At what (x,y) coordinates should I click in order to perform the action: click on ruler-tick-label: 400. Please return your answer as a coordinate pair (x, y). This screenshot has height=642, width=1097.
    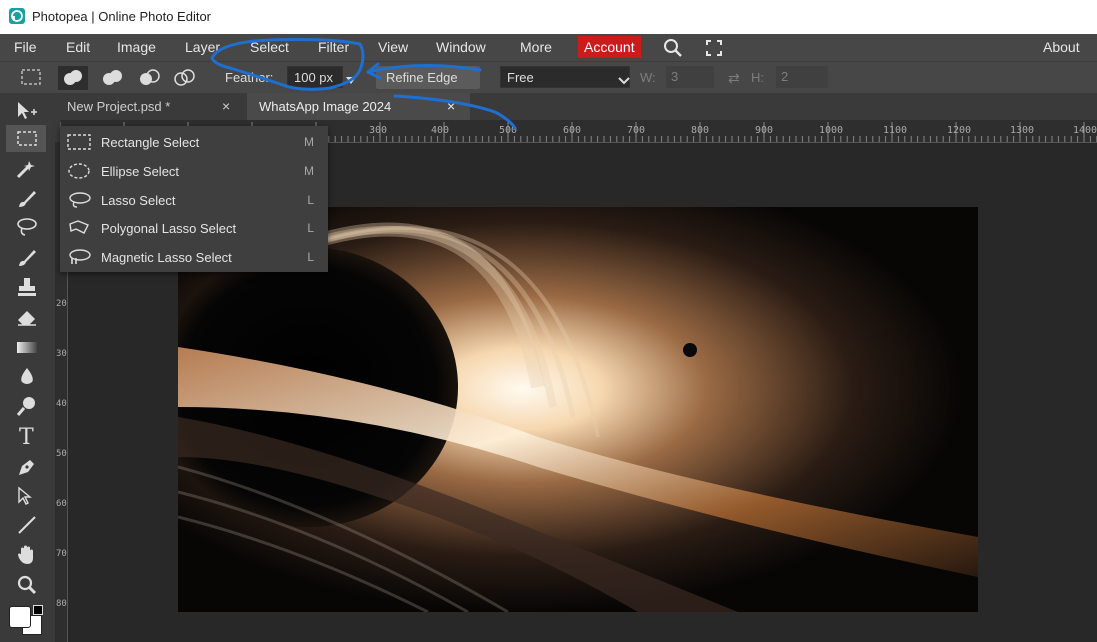
    Looking at the image, I should click on (61, 404).